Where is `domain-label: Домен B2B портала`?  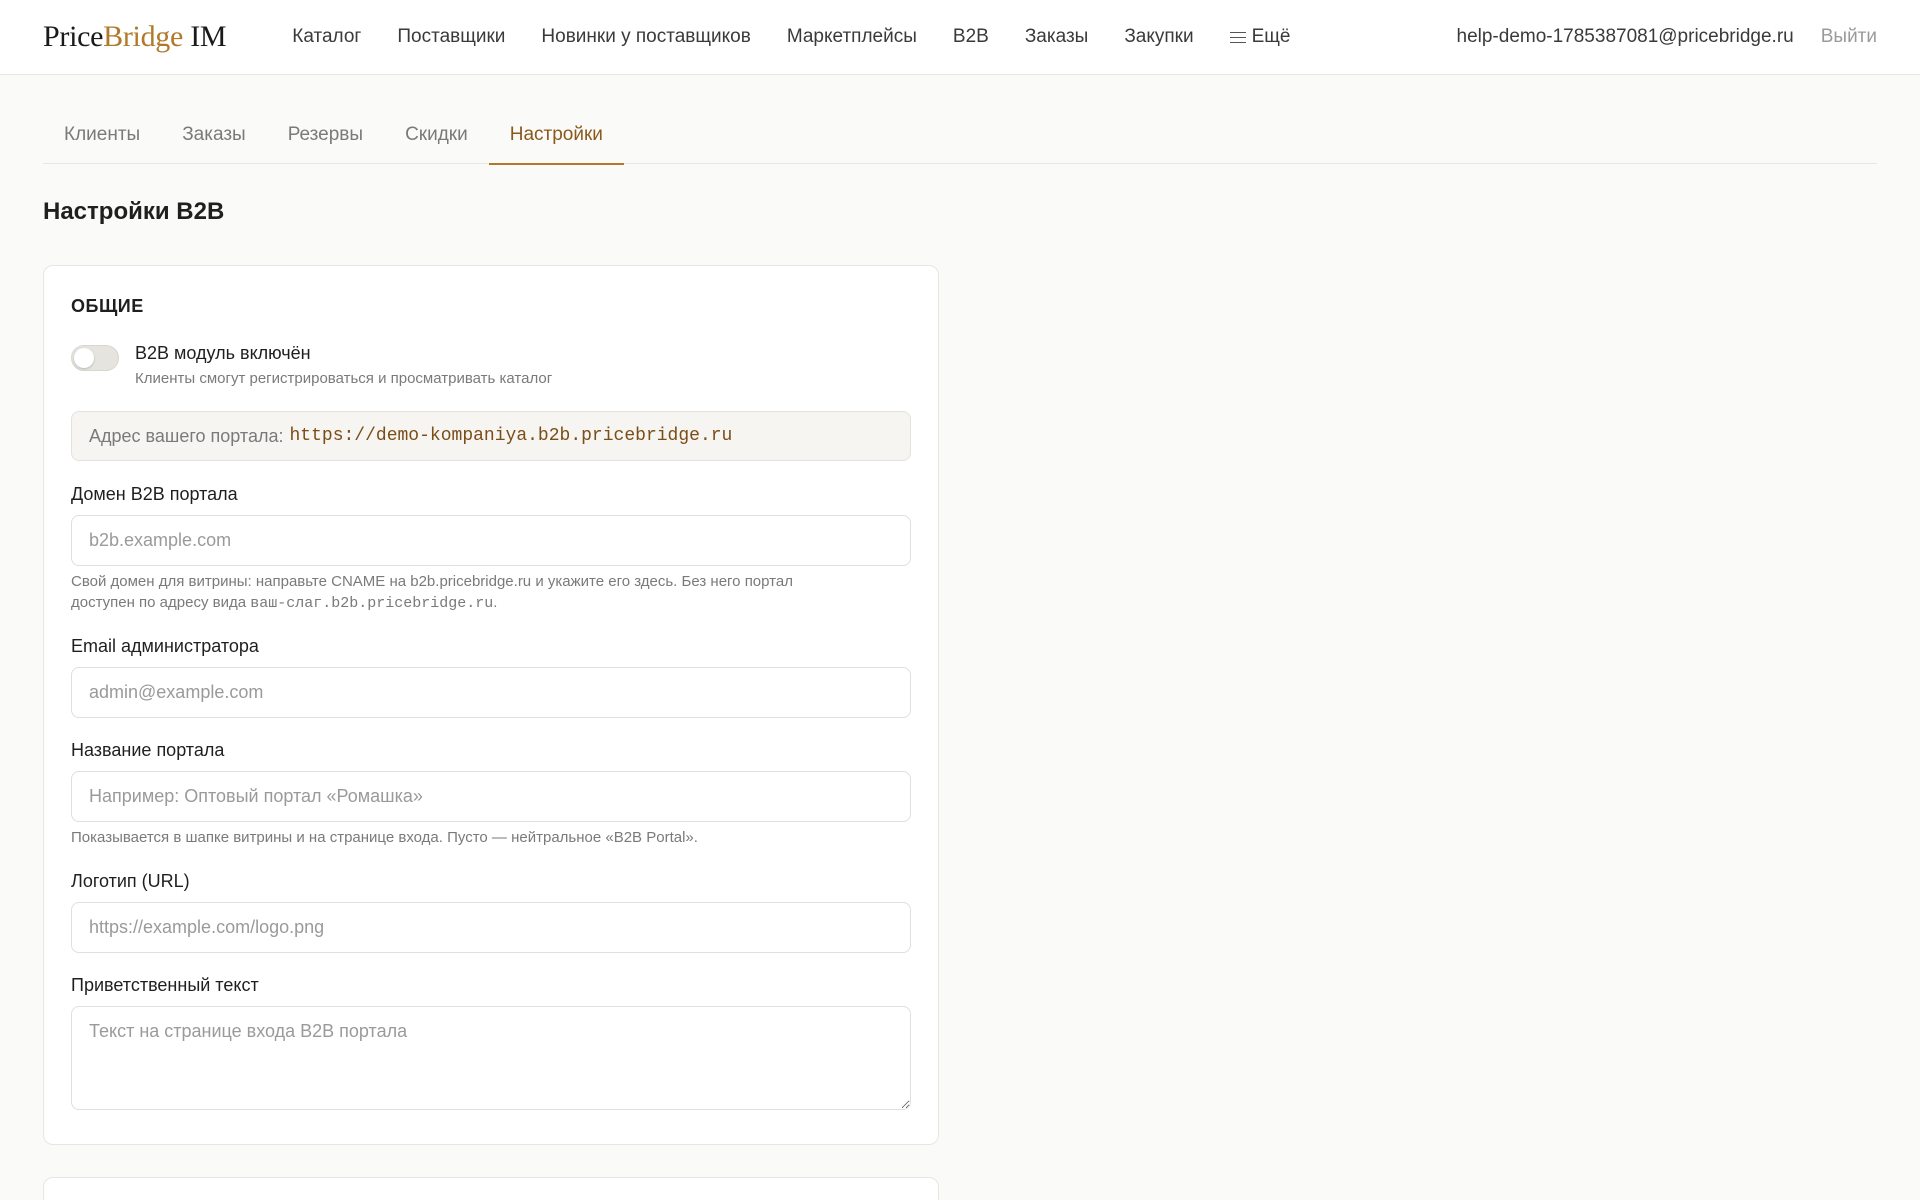 domain-label: Домен B2B портала is located at coordinates (154, 494).